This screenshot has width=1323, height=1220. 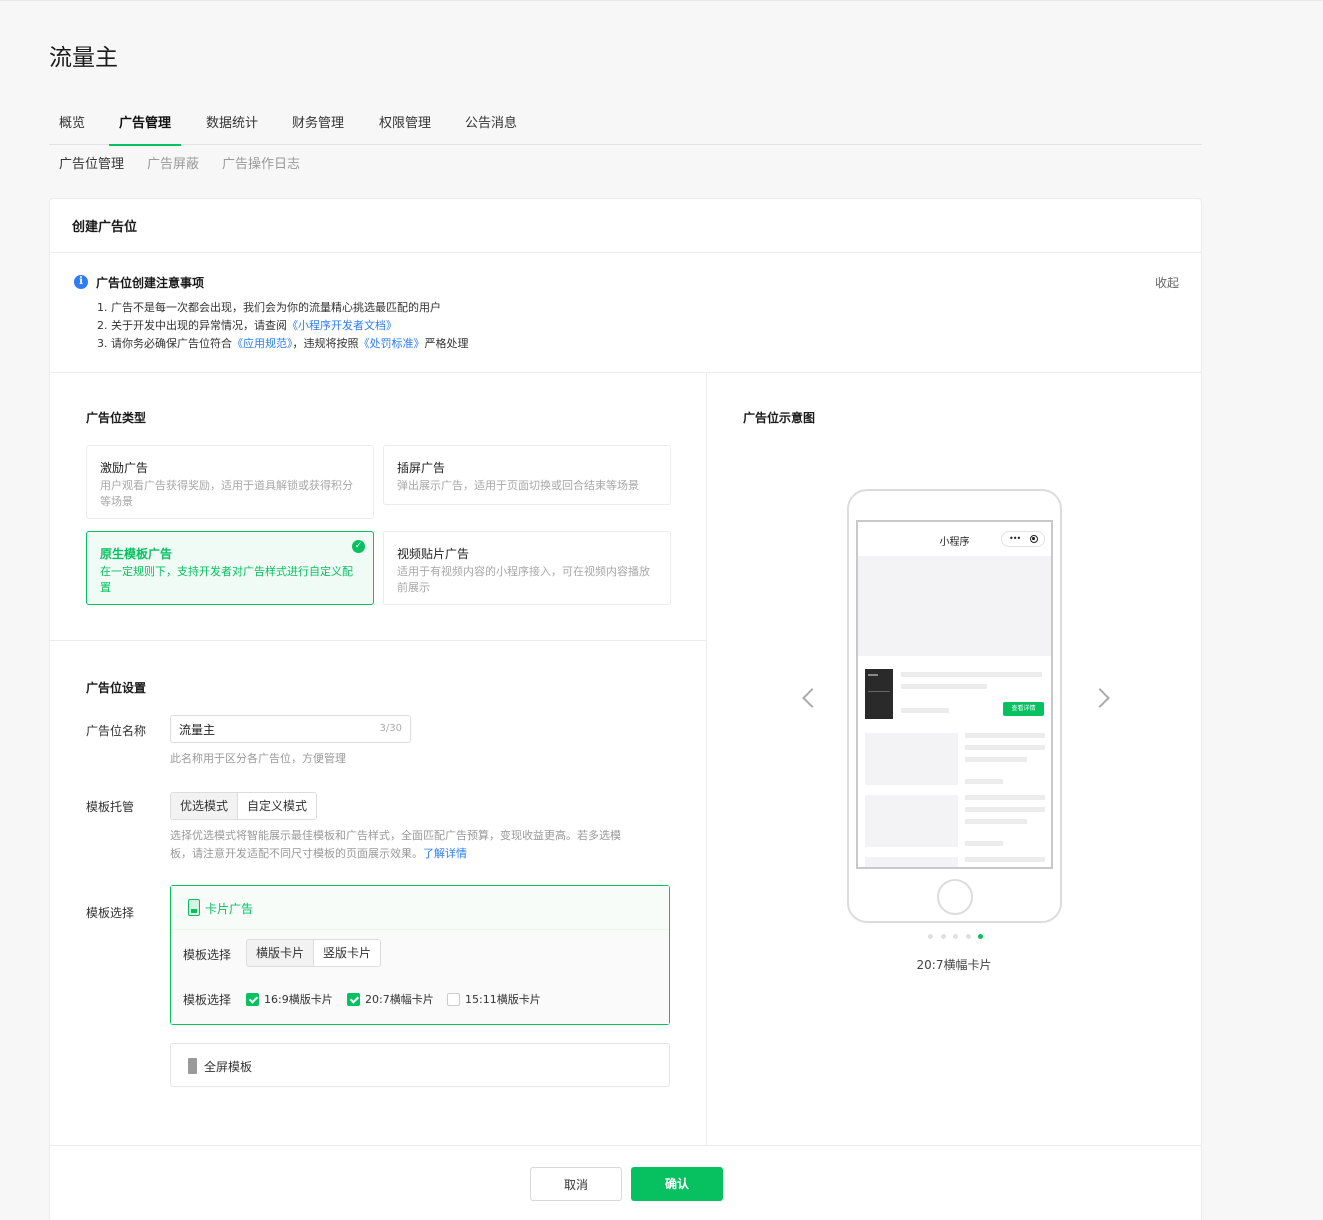 I want to click on ad-type-rewarded: 激励广告 用户观看广告获得奖励，适用于道具解锁或获得积分等场景, so click(x=230, y=482).